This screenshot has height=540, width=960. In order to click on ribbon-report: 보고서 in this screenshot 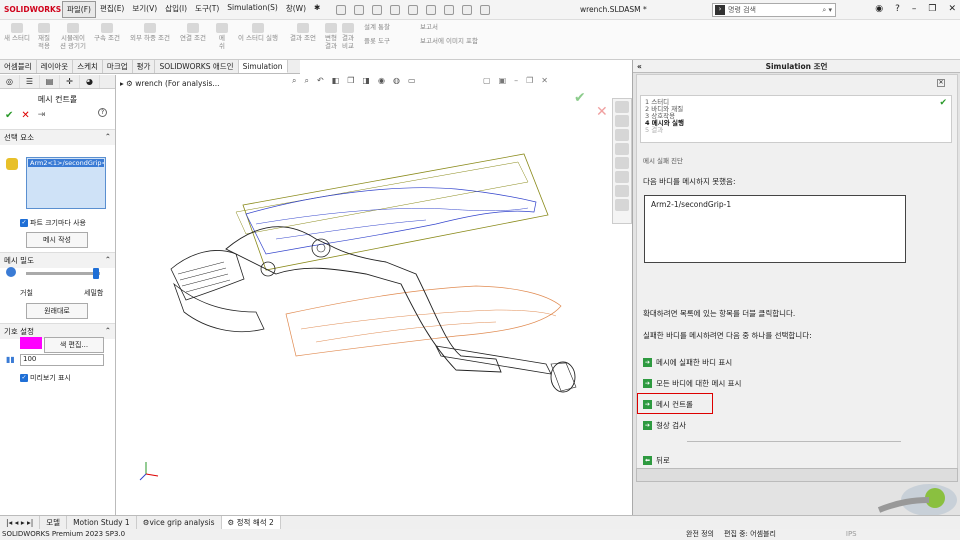, I will do `click(429, 27)`.